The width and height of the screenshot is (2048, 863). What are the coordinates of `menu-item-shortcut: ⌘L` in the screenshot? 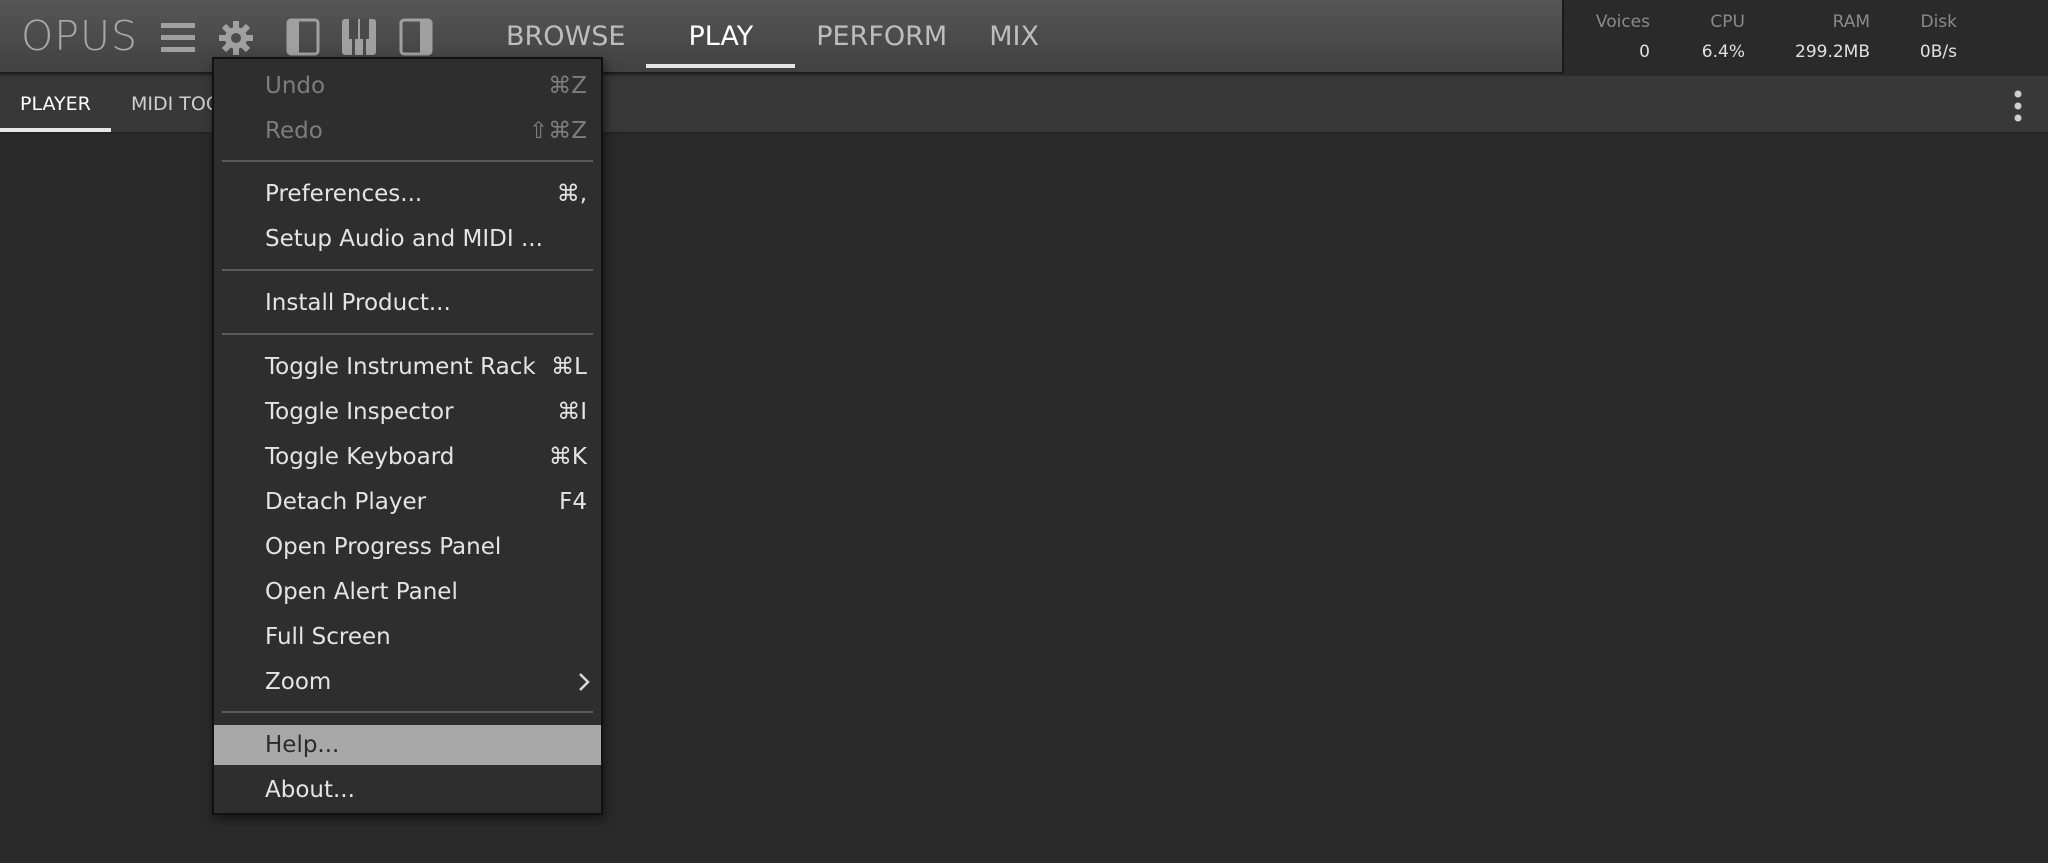 It's located at (569, 367).